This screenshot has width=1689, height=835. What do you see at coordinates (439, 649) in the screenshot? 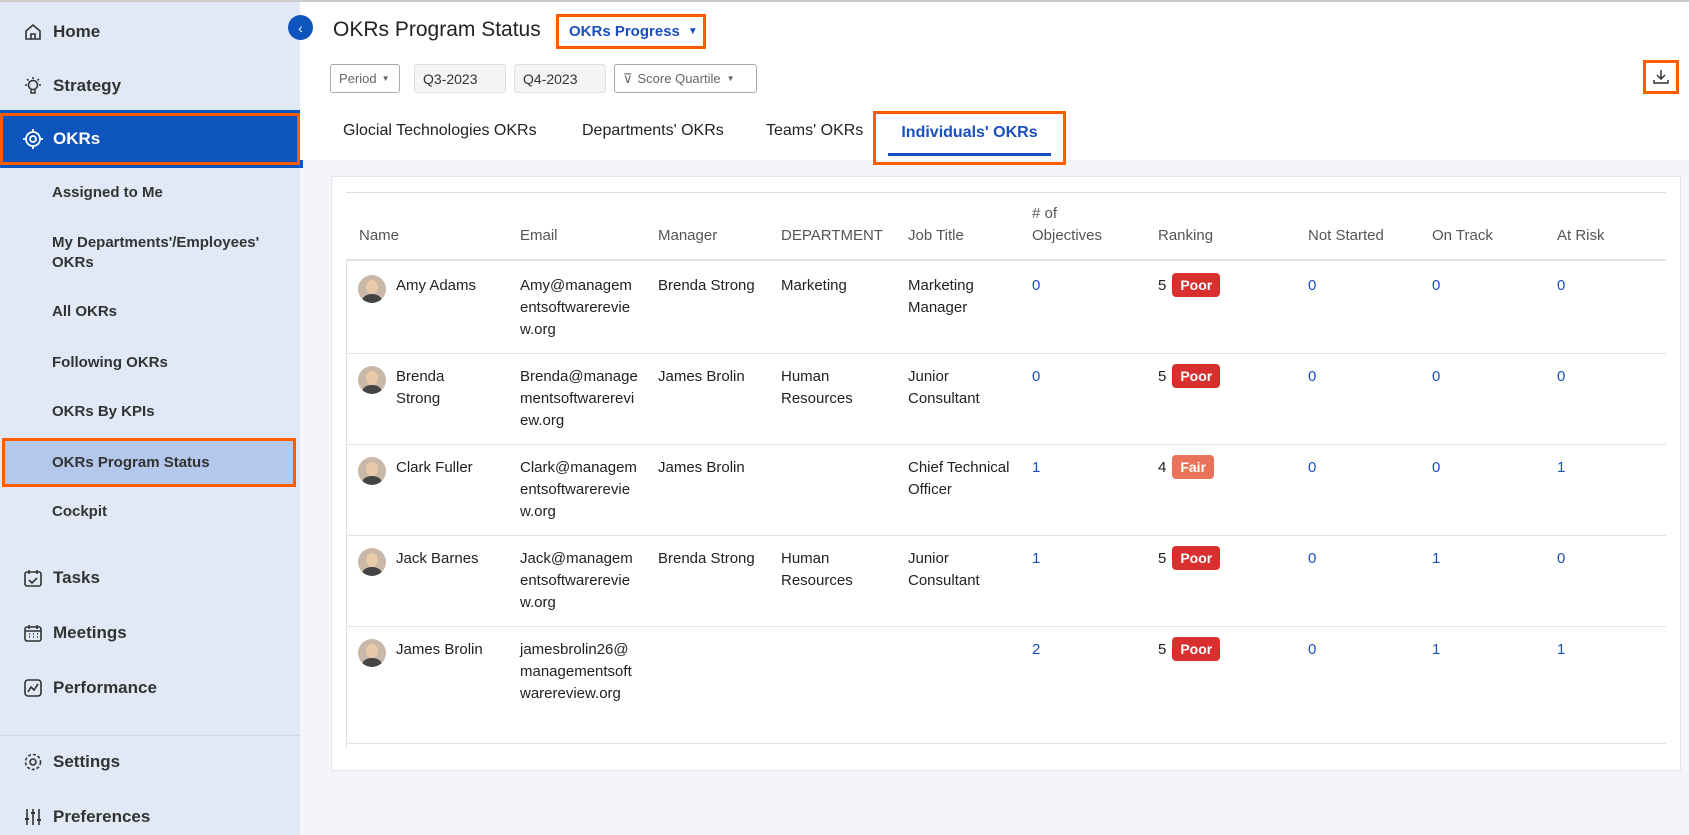
I see `name-cell: James Brolin` at bounding box center [439, 649].